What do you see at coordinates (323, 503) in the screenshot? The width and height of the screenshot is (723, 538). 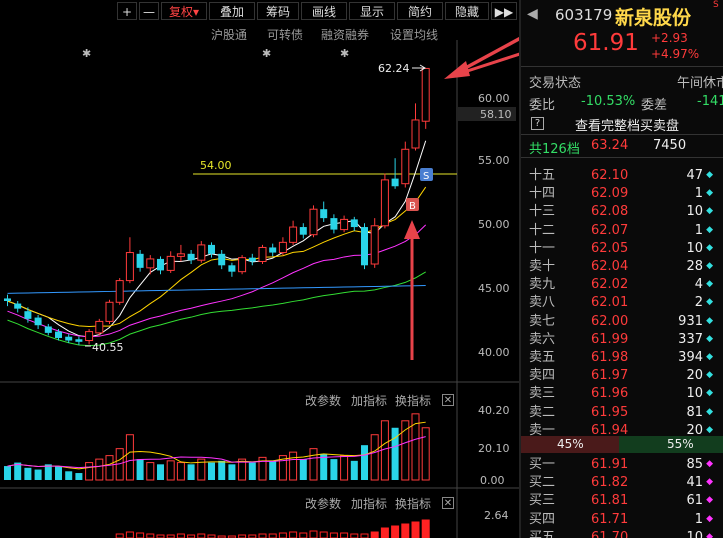 I see `macd-edit-params: 改参数` at bounding box center [323, 503].